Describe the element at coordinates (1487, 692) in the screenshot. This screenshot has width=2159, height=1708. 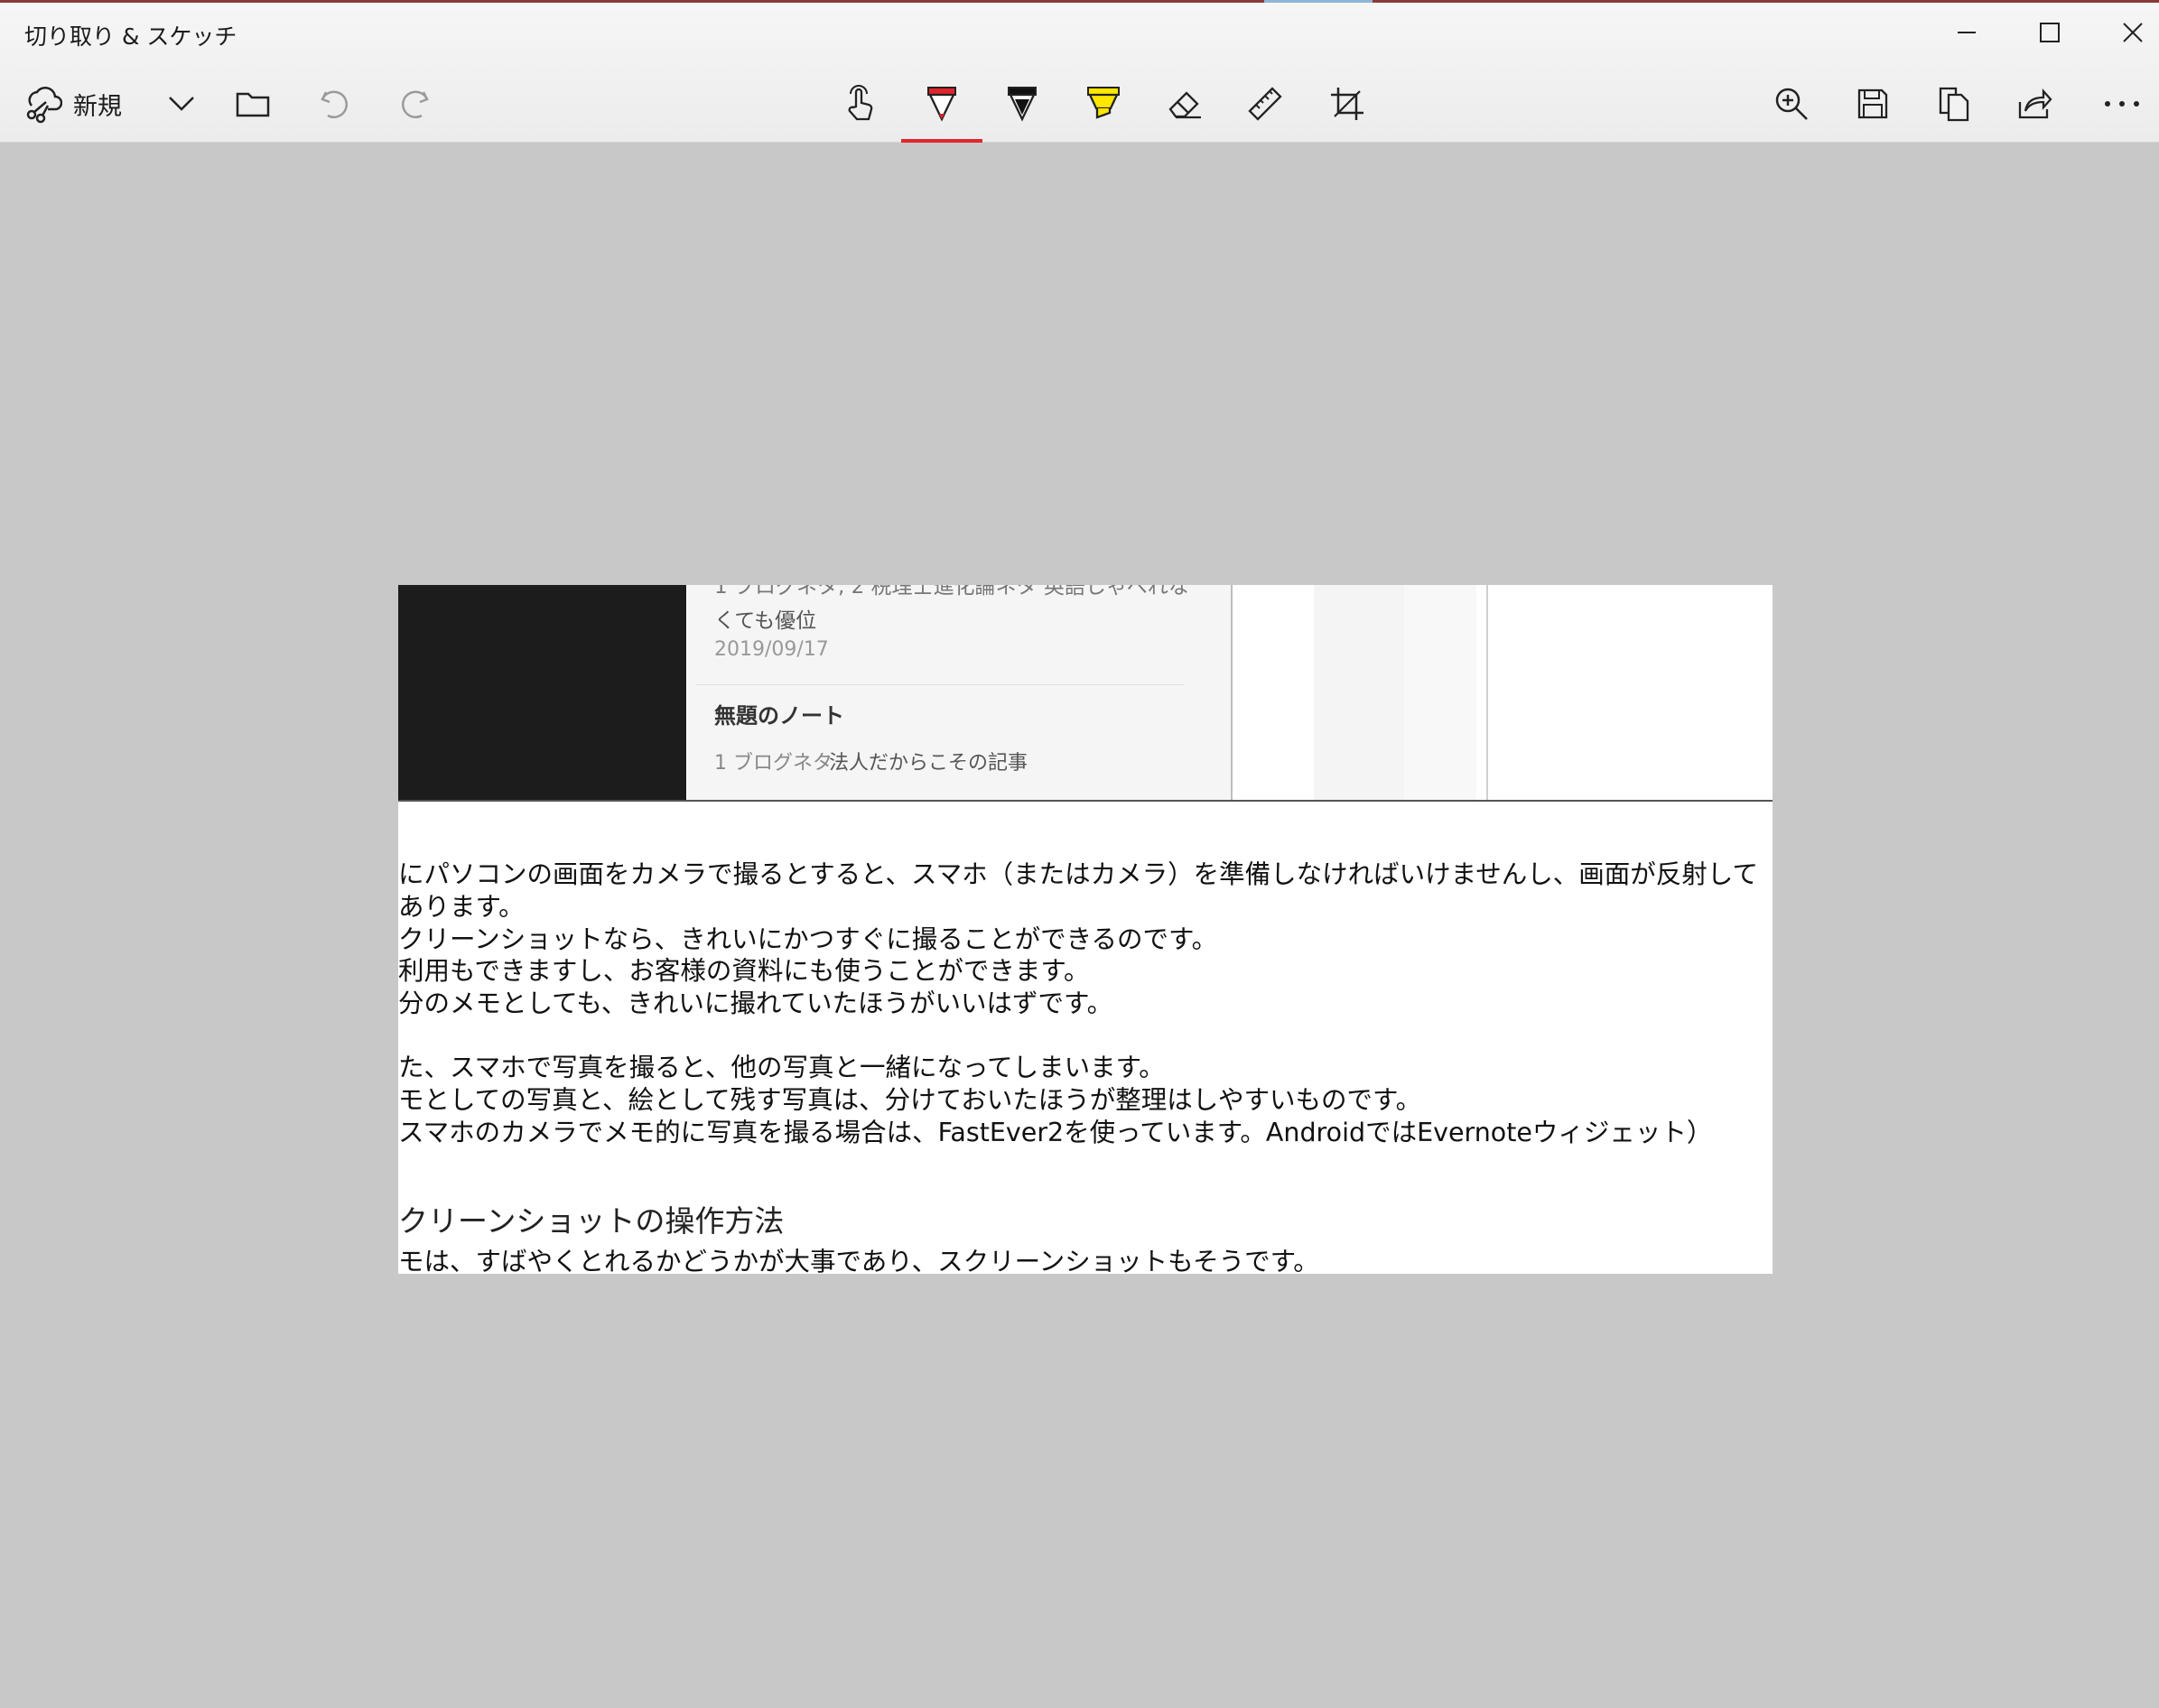
I see `background-divider` at that location.